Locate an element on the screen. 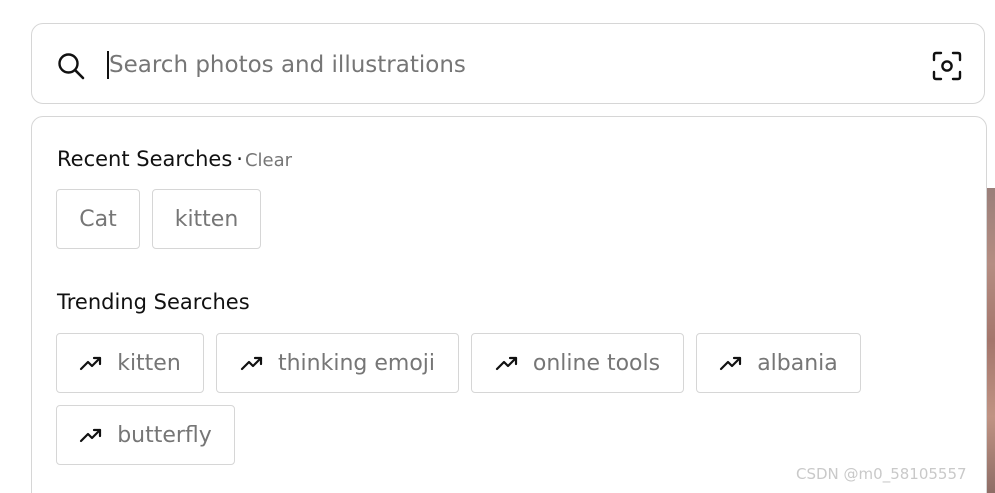 Image resolution: width=995 pixels, height=493 pixels. search-input is located at coordinates (499, 65).